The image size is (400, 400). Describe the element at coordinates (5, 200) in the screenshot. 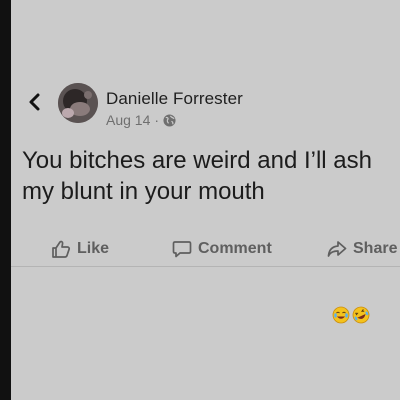

I see `screen-edge-bar` at that location.